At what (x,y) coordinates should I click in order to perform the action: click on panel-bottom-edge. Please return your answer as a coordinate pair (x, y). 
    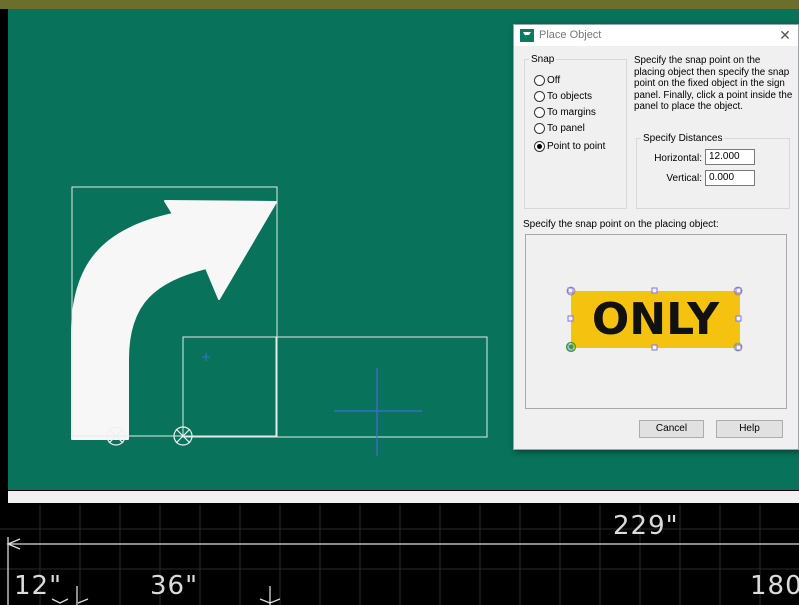
    Looking at the image, I should click on (403, 497).